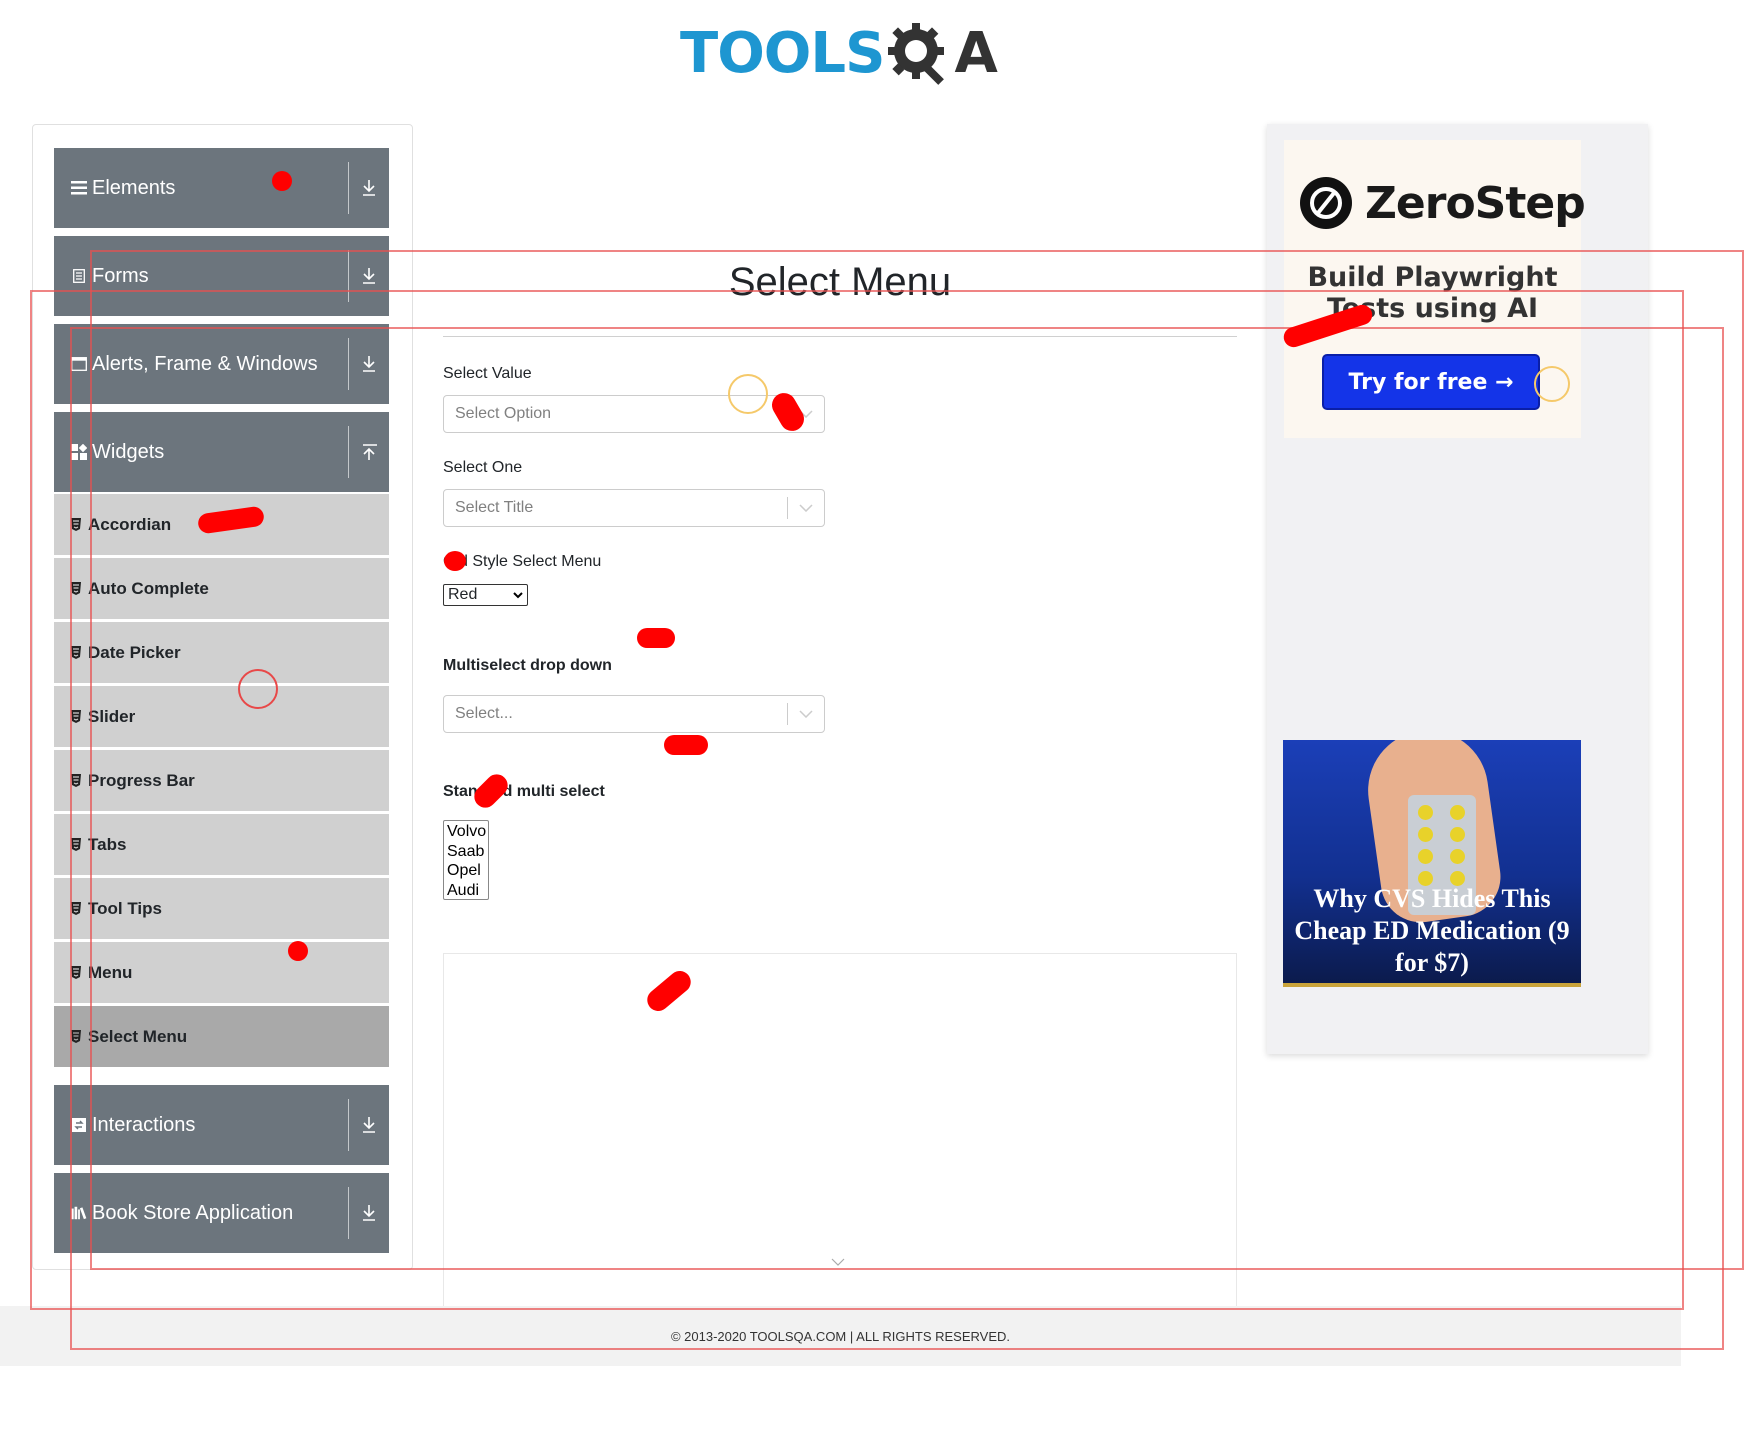 The height and width of the screenshot is (1456, 1745). What do you see at coordinates (503, 413) in the screenshot?
I see `select-value-placeholder: Select Option` at bounding box center [503, 413].